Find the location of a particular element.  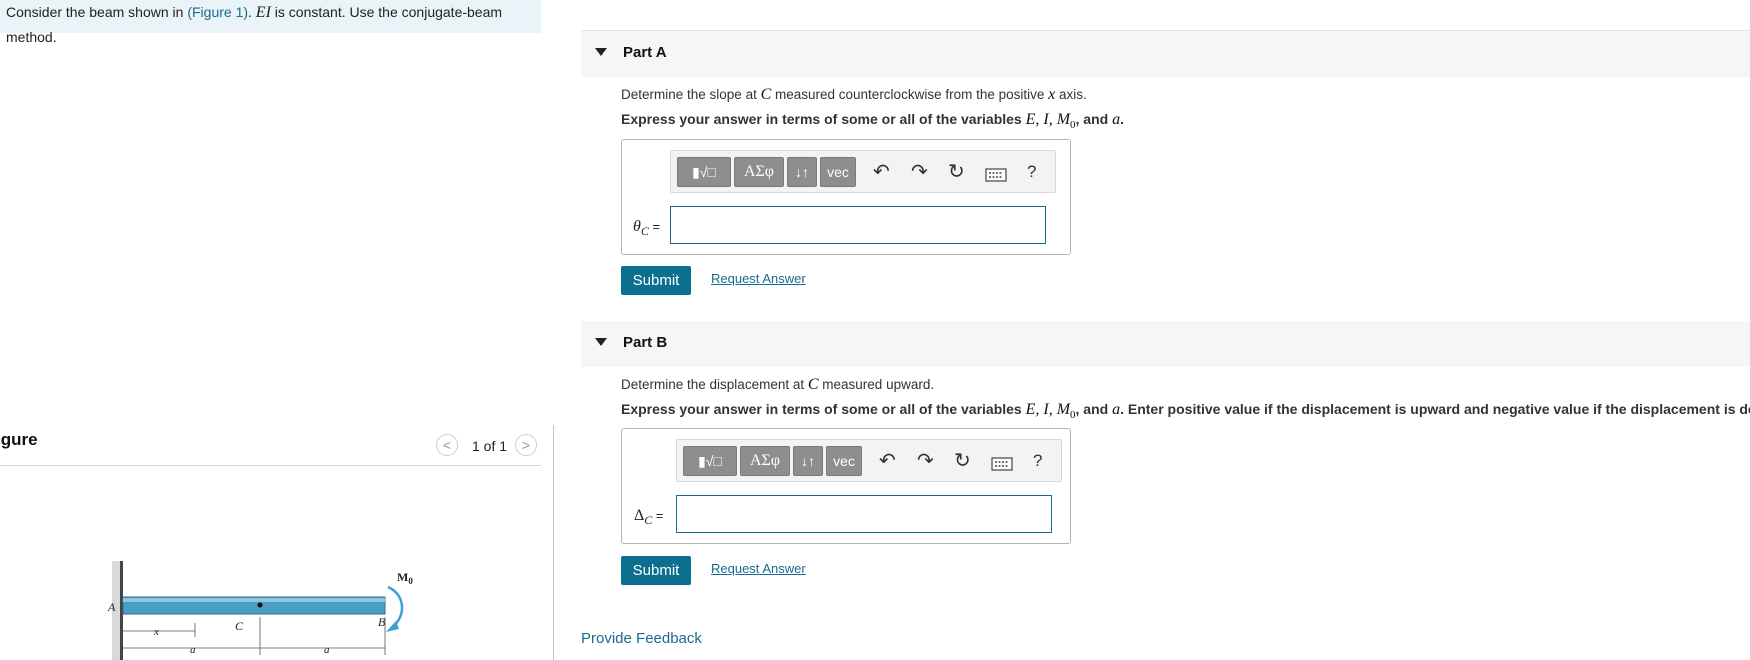

label-a1: a is located at coordinates (193, 650).